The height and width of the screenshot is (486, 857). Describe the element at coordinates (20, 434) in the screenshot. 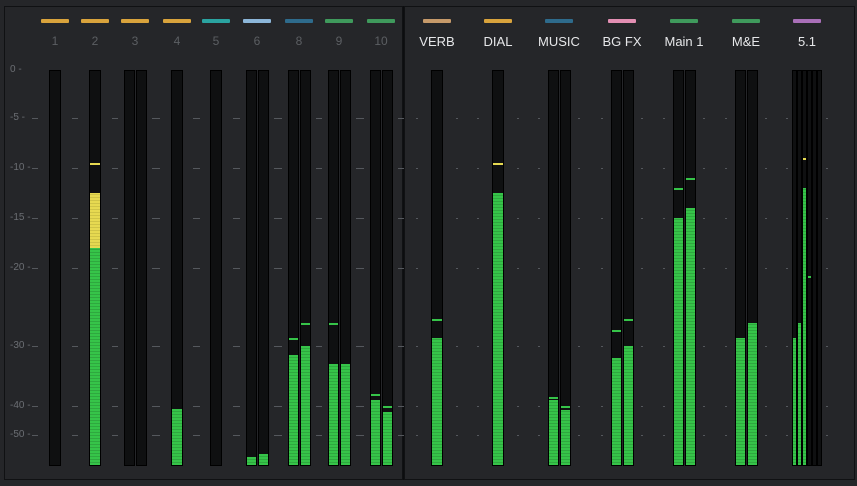

I see `db-scale-label: -50 -` at that location.